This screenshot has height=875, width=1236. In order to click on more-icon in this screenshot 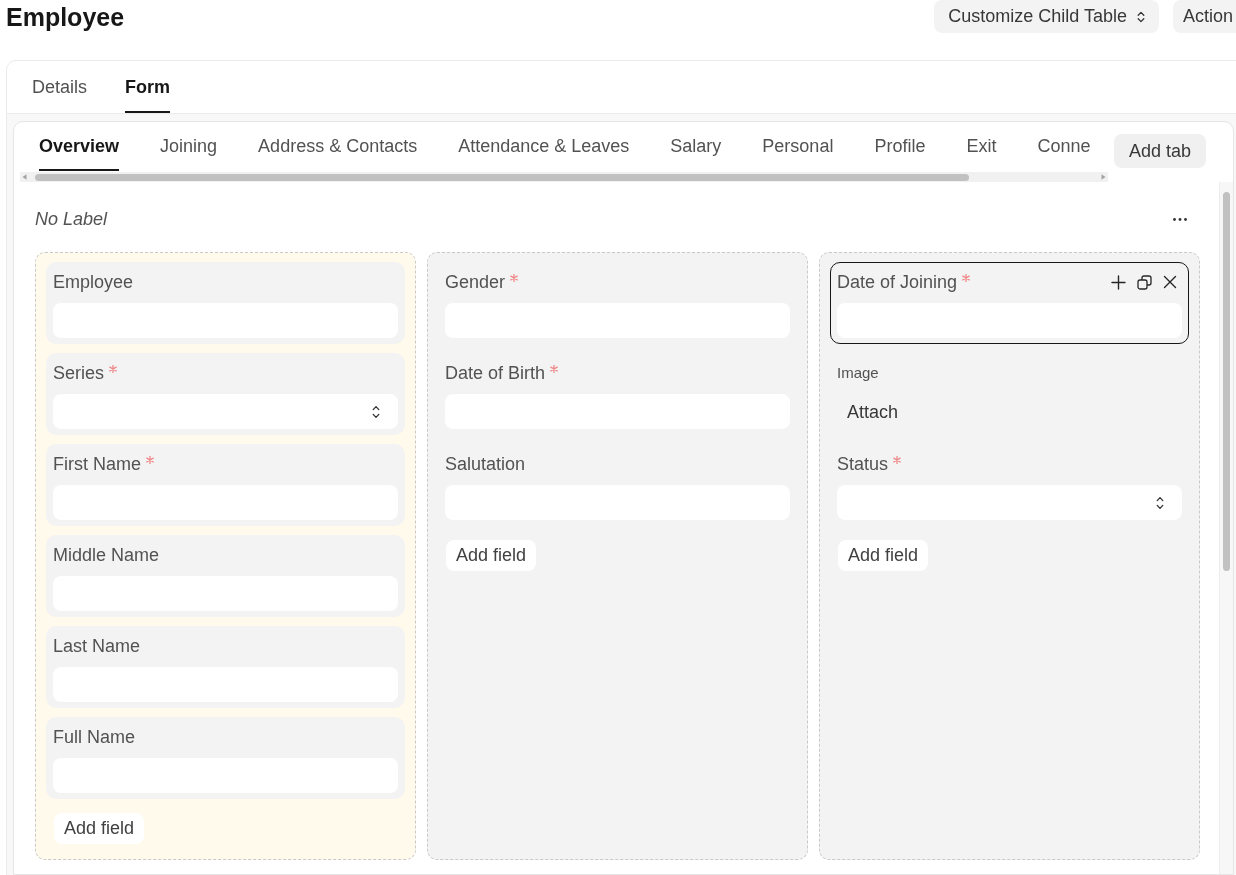, I will do `click(1180, 219)`.